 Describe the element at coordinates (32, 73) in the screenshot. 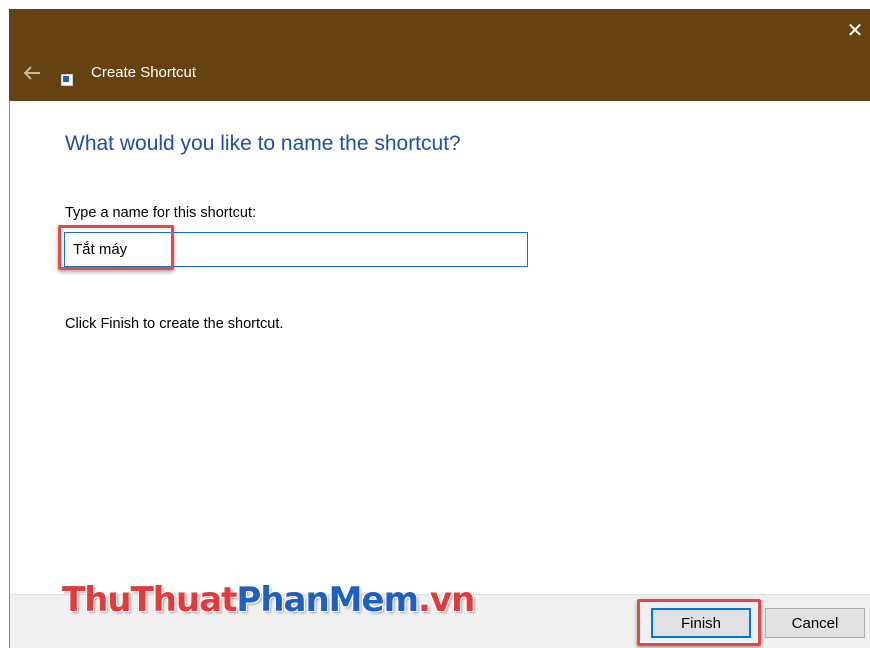

I see `back-arrow-icon` at that location.